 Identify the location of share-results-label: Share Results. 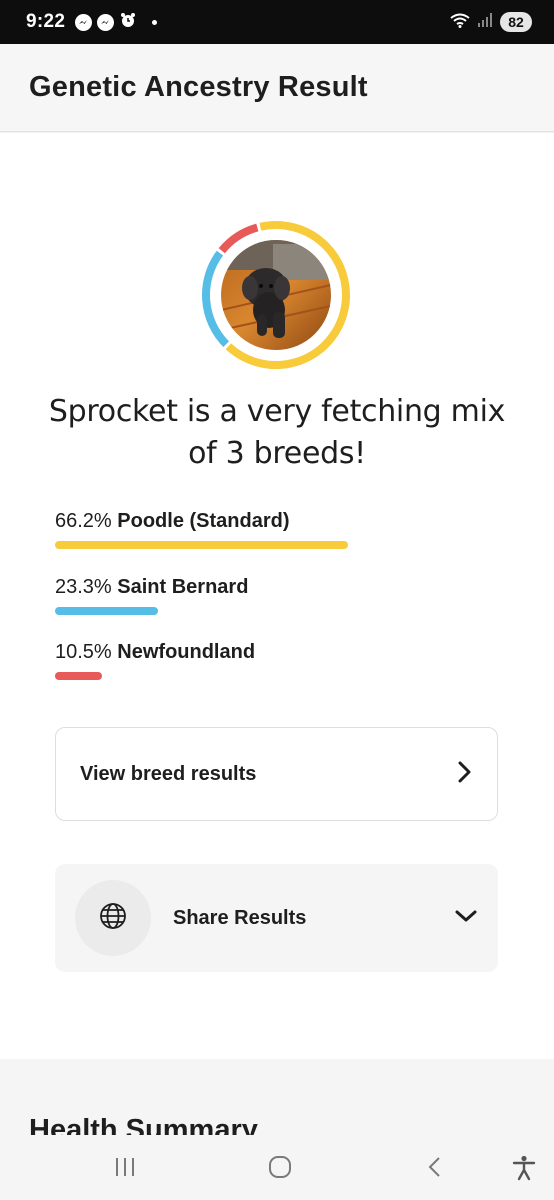
(240, 917).